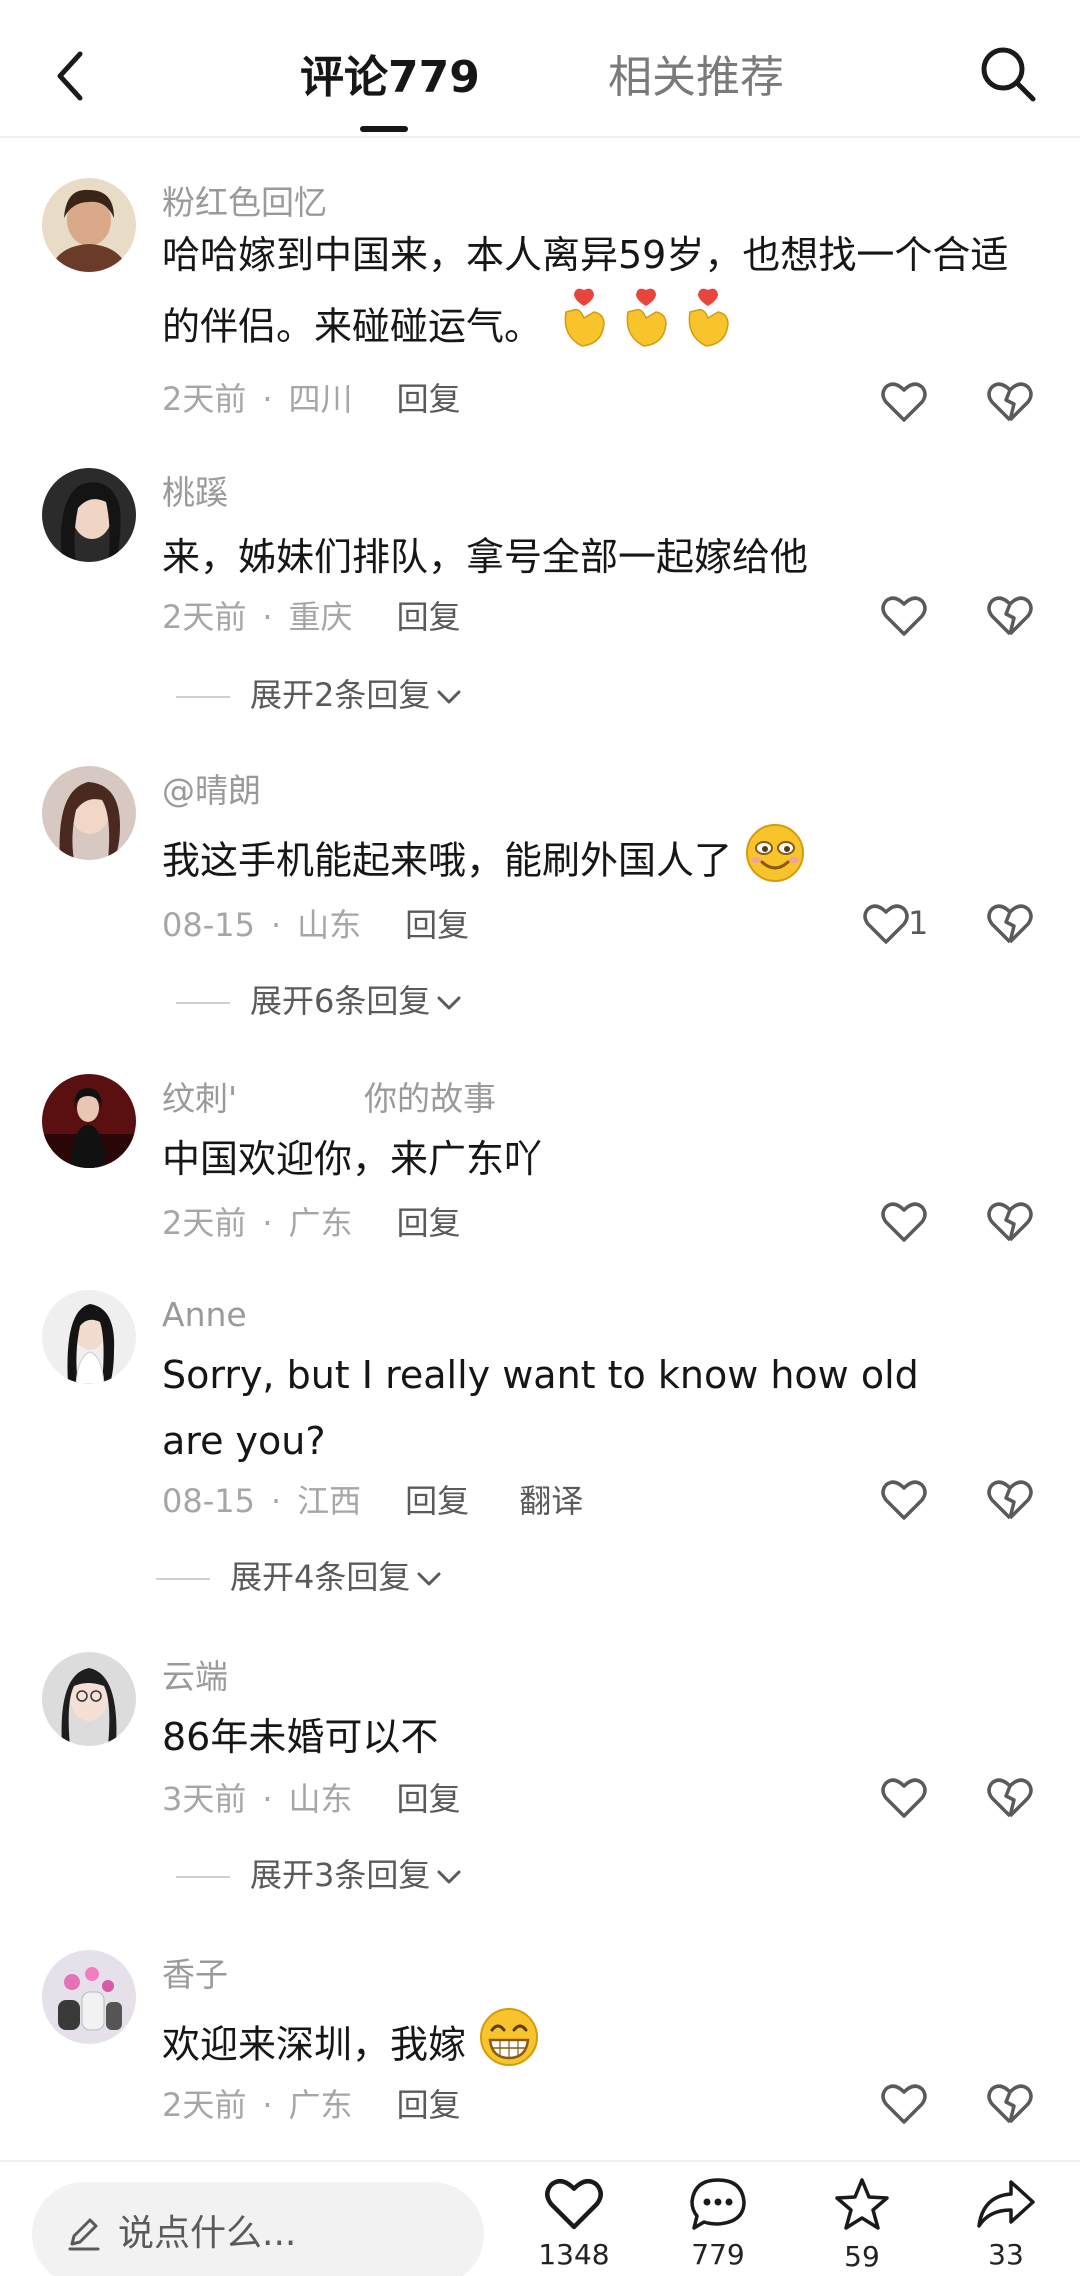 This screenshot has width=1080, height=2276. What do you see at coordinates (340, 695) in the screenshot?
I see `expand-replies-label: 展开2条回复` at bounding box center [340, 695].